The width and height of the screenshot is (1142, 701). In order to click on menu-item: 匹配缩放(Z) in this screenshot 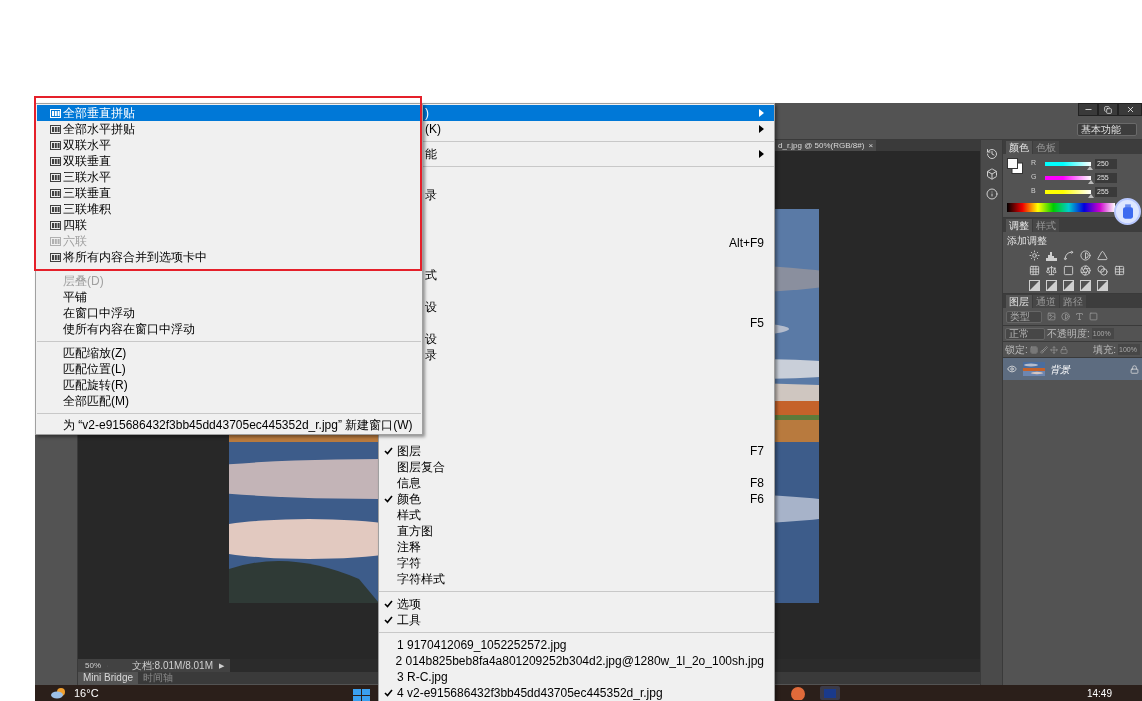, I will do `click(229, 353)`.